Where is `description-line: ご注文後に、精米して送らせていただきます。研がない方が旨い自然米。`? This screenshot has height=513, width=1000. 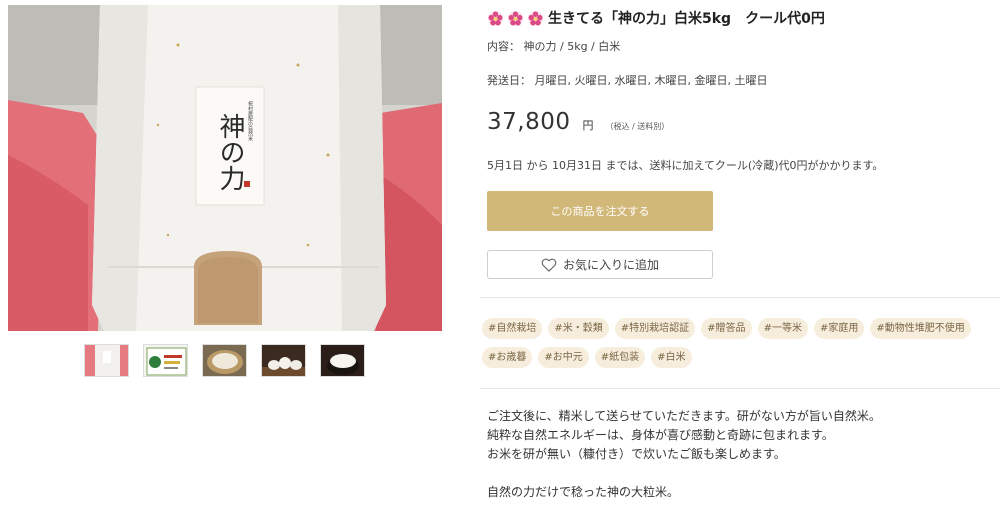 description-line: ご注文後に、精米して送らせていただきます。研がない方が旨い自然米。 is located at coordinates (684, 416).